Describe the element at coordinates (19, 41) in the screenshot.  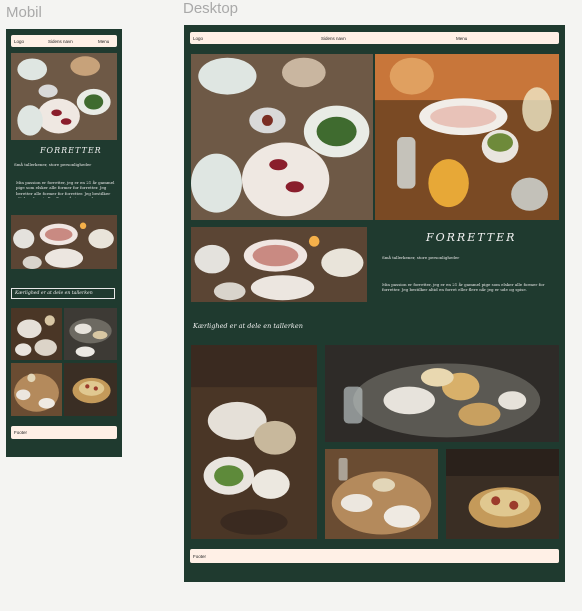
I see `nav-logo: Logo` at that location.